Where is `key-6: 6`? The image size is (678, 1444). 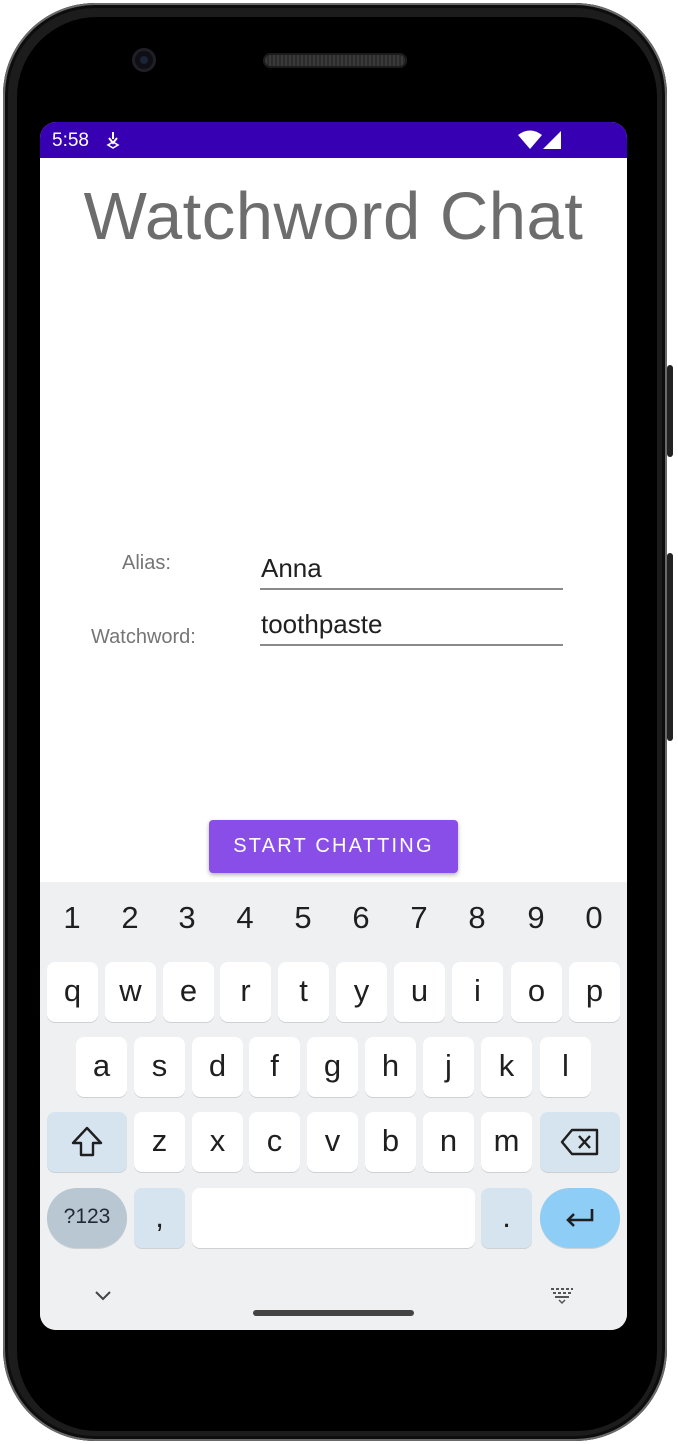
key-6: 6 is located at coordinates (361, 918).